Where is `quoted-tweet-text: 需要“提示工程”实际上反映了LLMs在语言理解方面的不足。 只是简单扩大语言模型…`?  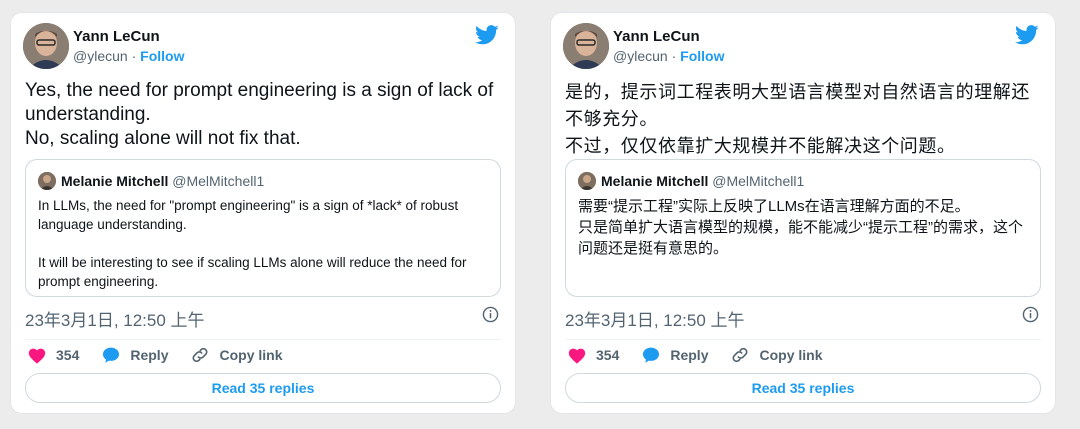
quoted-tweet-text: 需要“提示工程”实际上反映了LLMs在语言理解方面的不足。 只是简单扩大语言模型… is located at coordinates (800, 227).